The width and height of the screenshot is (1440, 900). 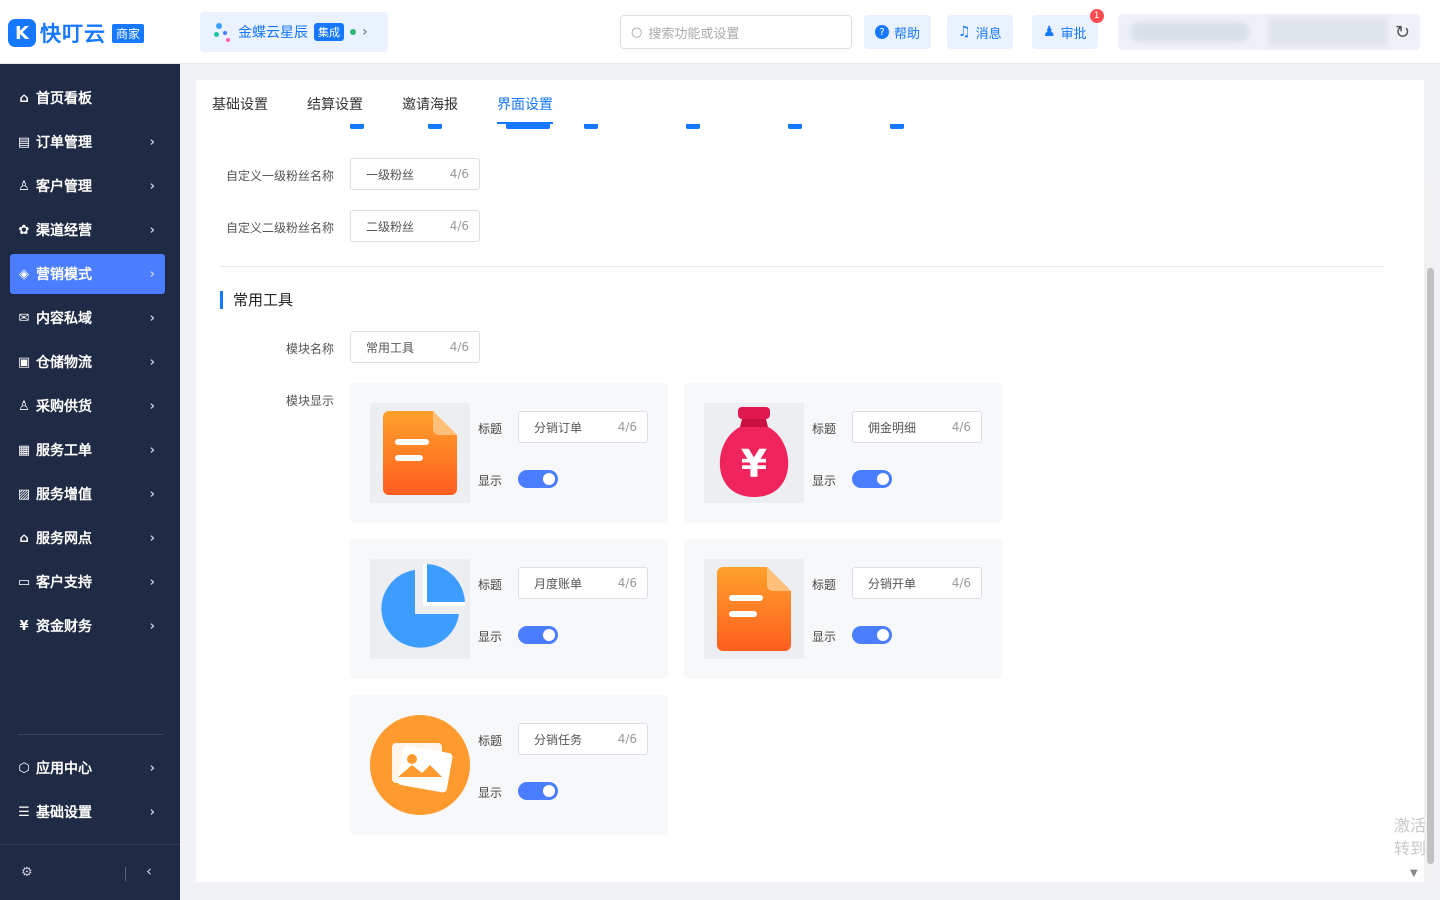 I want to click on store-switcher: 金蝶云星辰 集成 ›, so click(x=294, y=32).